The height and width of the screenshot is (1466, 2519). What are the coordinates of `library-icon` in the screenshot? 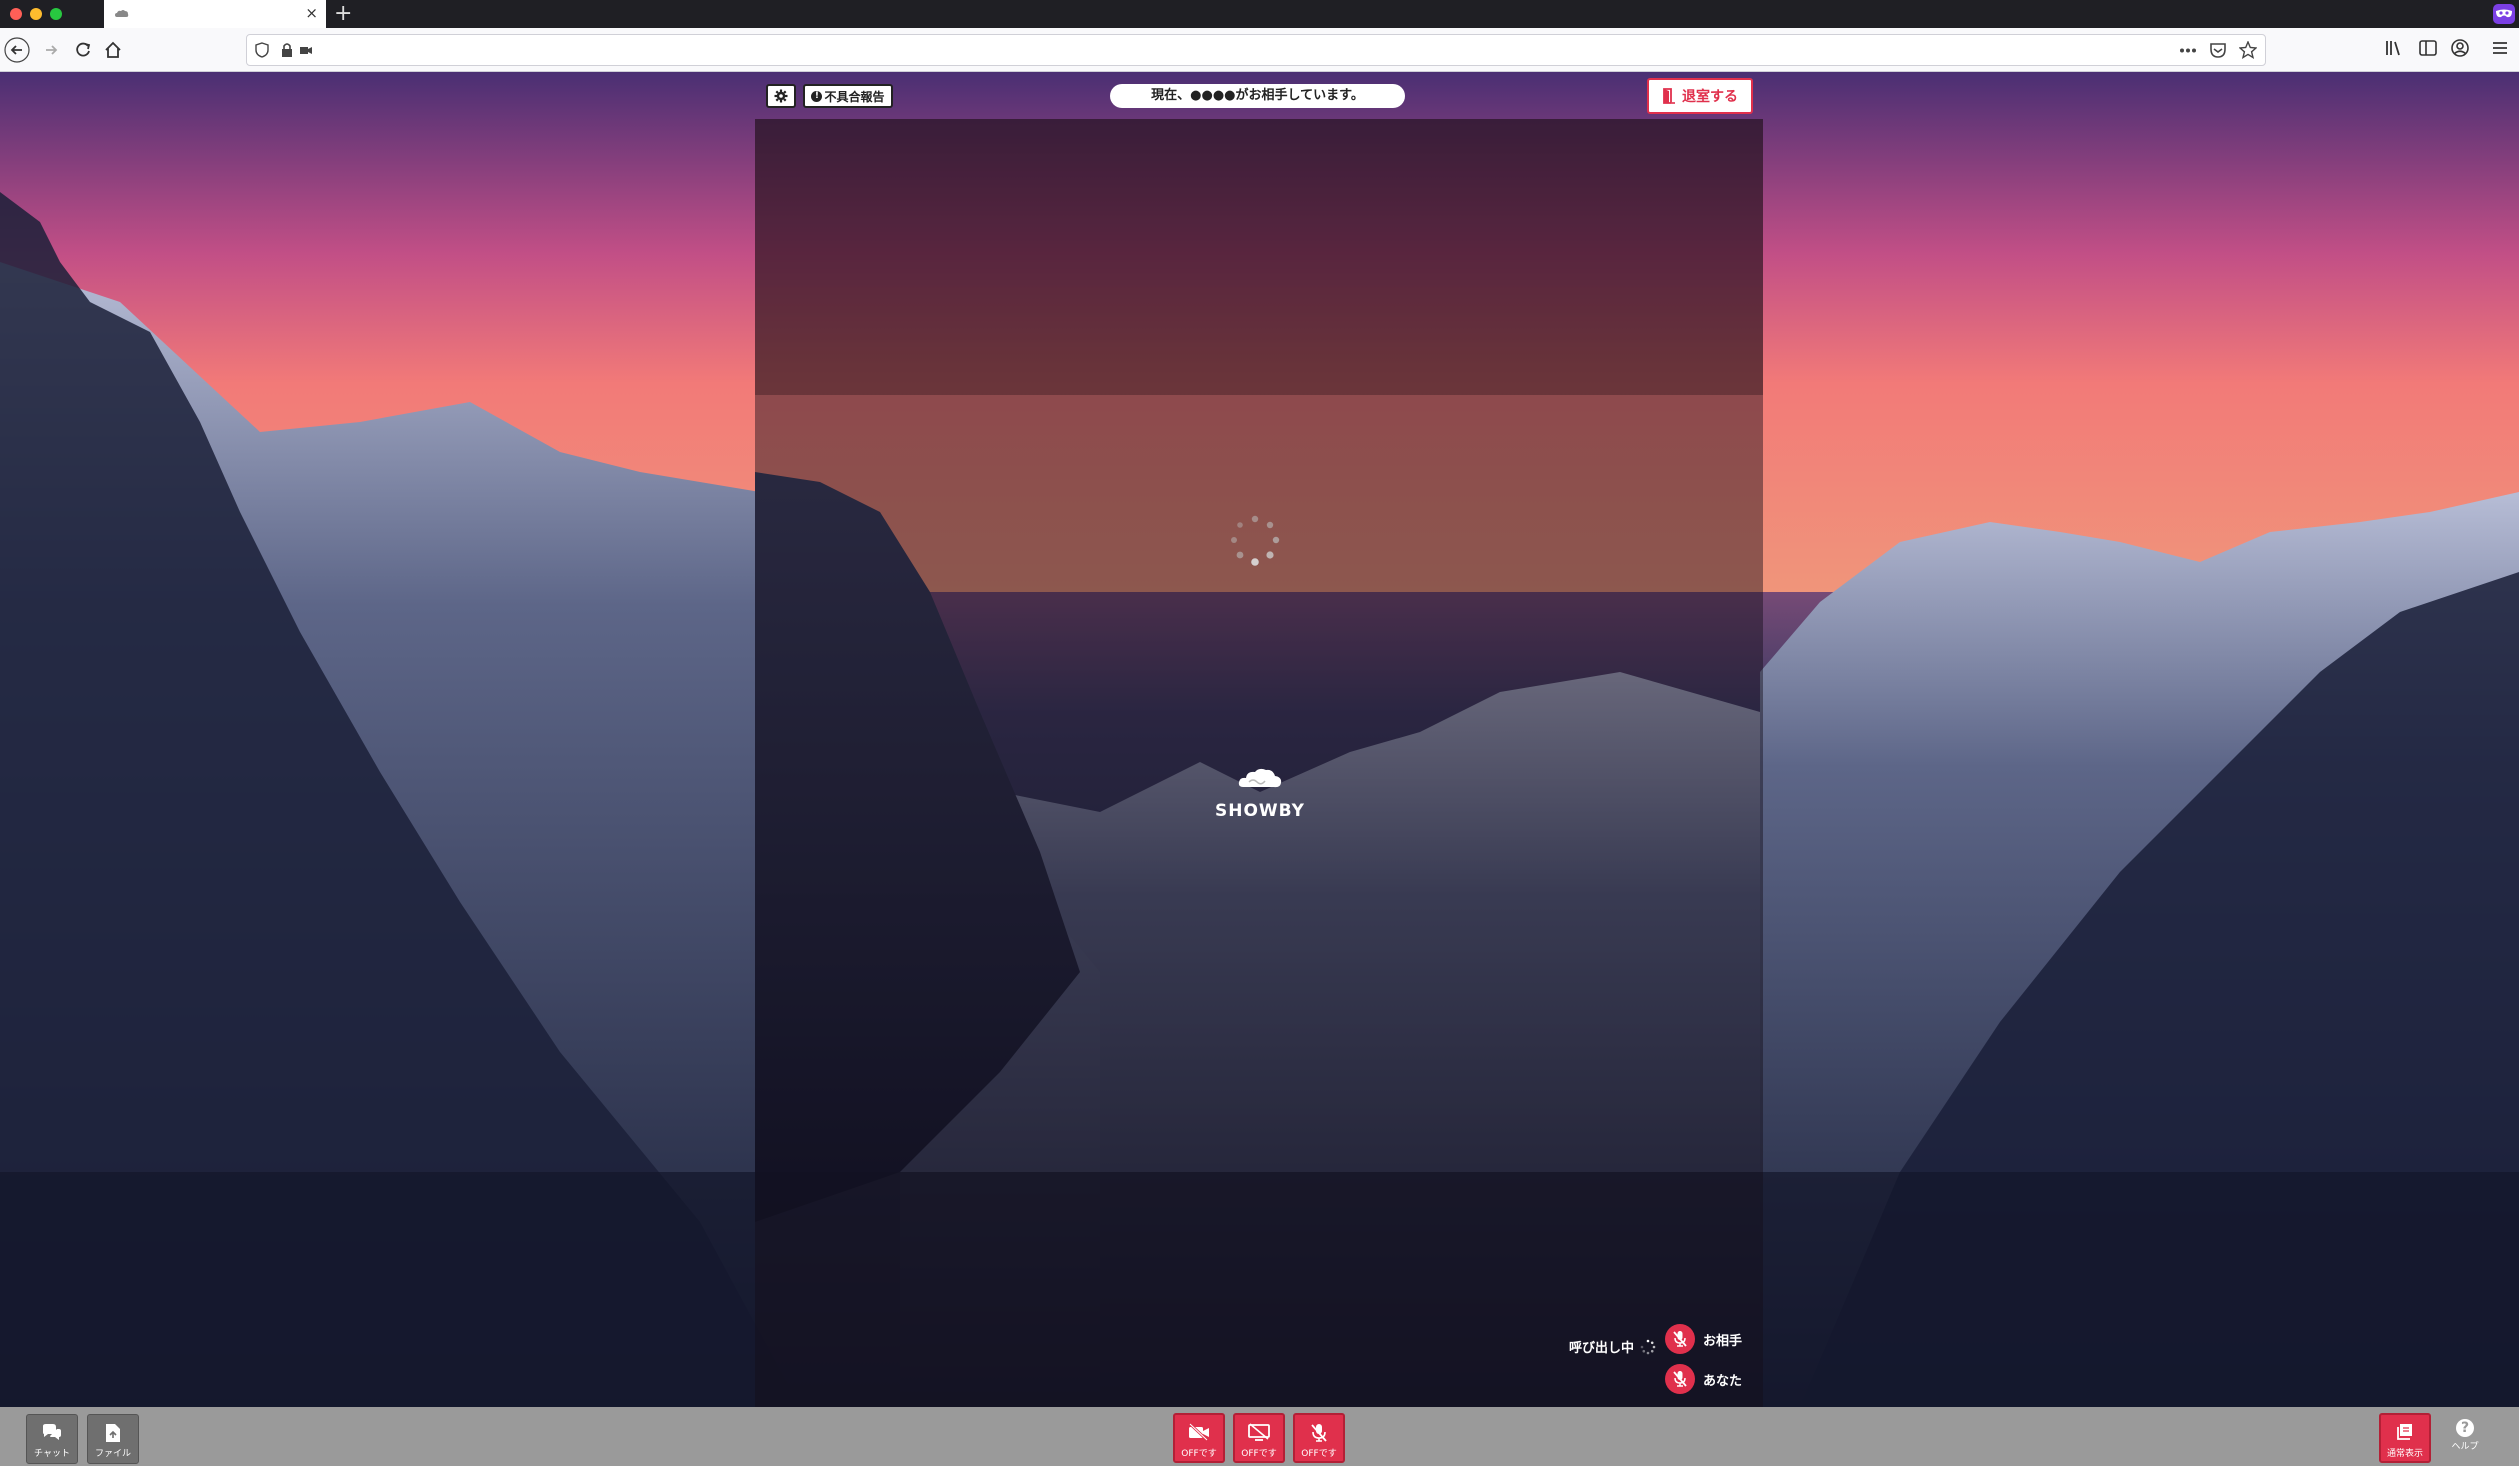 It's located at (2394, 48).